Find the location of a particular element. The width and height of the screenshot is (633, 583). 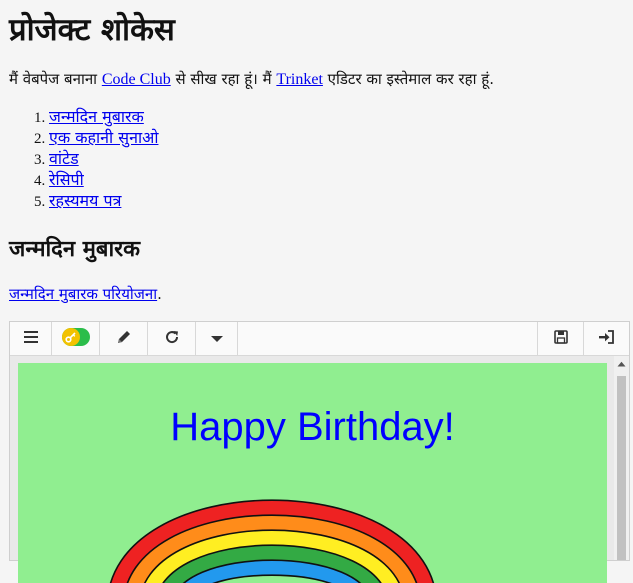

refresh-button is located at coordinates (172, 338).